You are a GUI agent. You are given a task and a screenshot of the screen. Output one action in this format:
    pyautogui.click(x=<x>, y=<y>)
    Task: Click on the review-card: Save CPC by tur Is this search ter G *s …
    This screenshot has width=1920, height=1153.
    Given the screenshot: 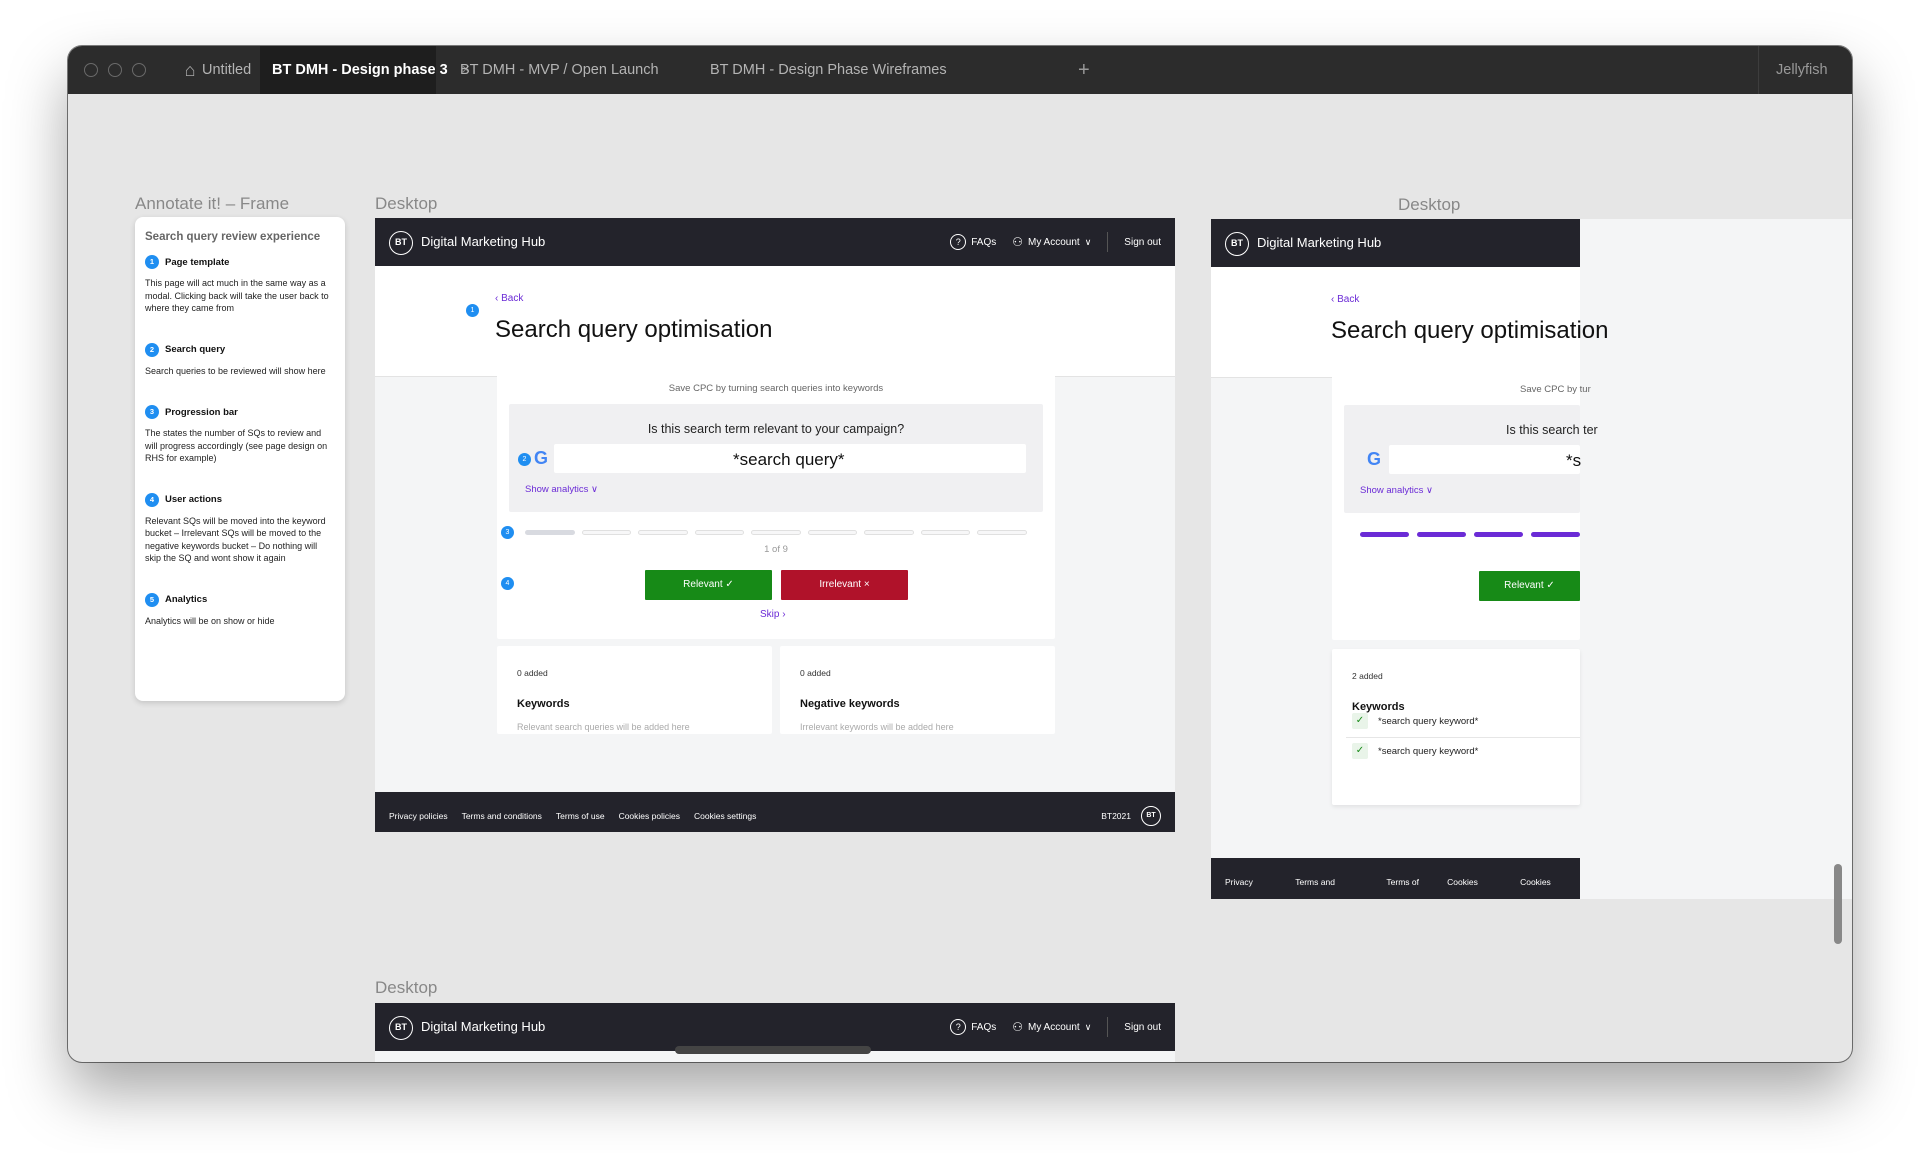 What is the action you would take?
    pyautogui.click(x=1465, y=502)
    